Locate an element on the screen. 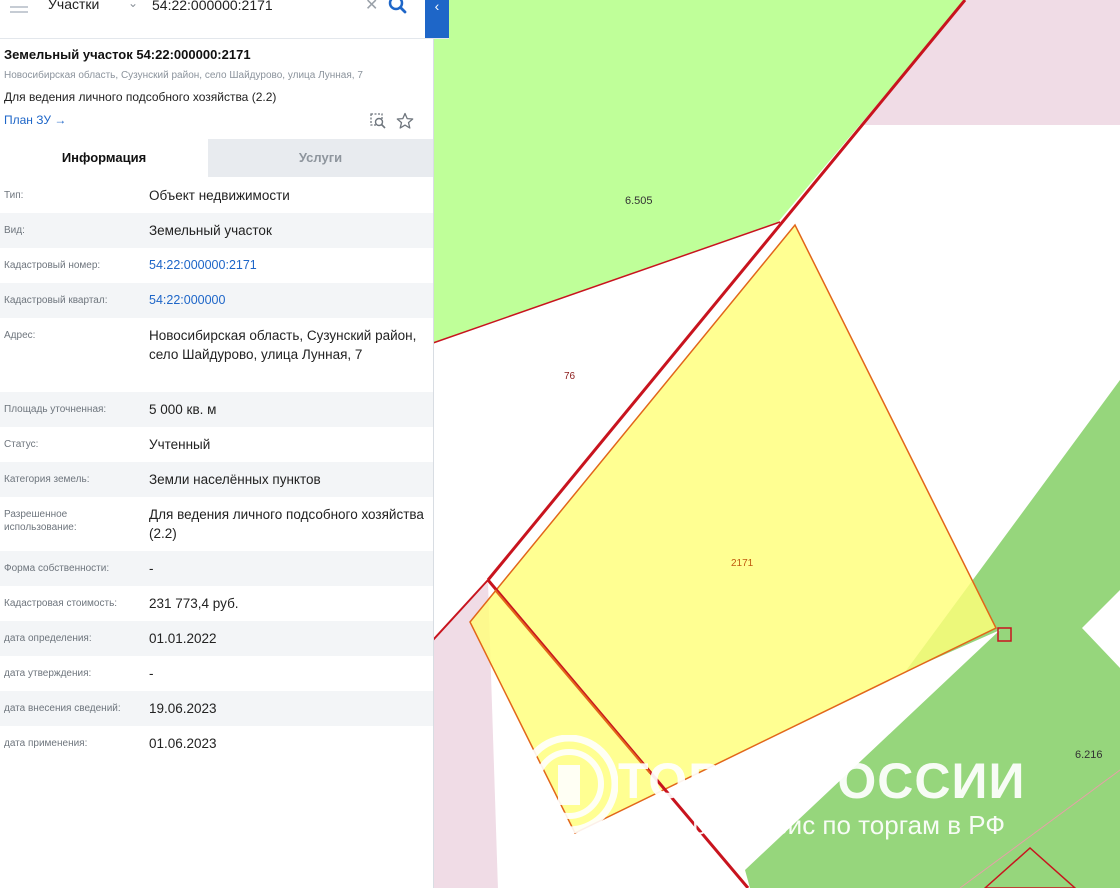 The width and height of the screenshot is (1120, 888). label-plot-2171: 2171 is located at coordinates (742, 563).